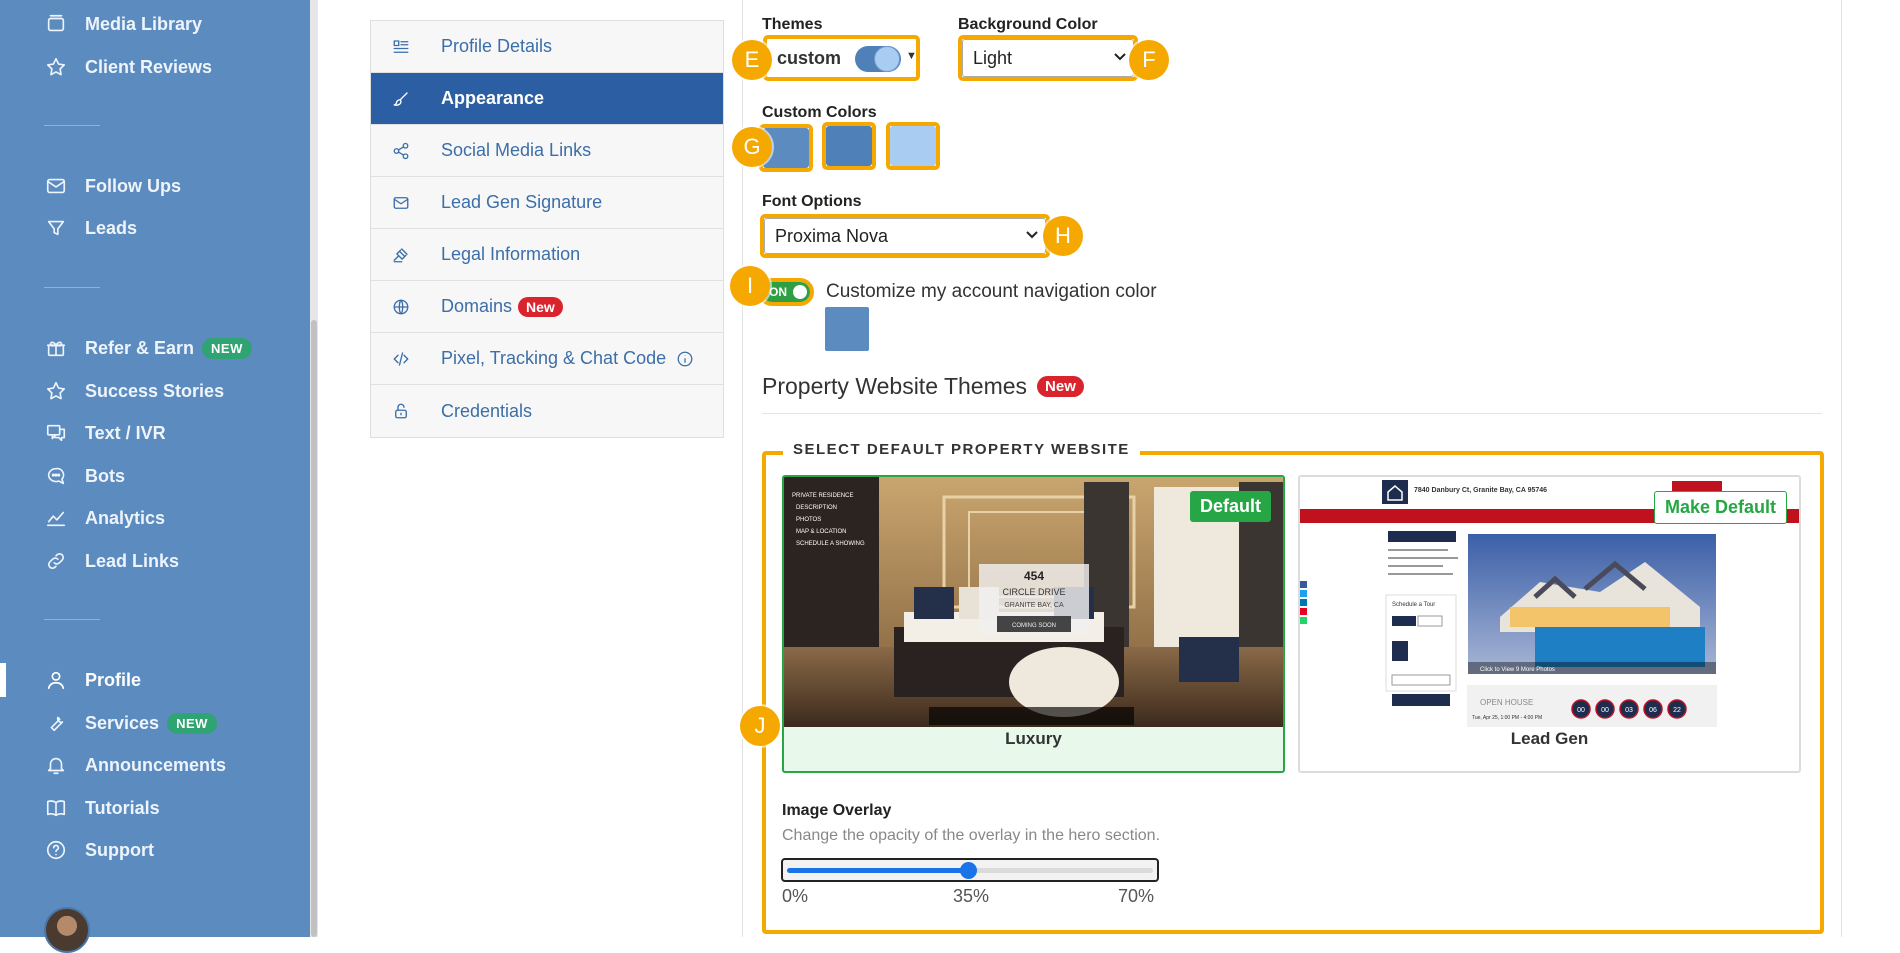 The height and width of the screenshot is (953, 1900). Describe the element at coordinates (156, 764) in the screenshot. I see `sidebar-item-label: Announcements` at that location.